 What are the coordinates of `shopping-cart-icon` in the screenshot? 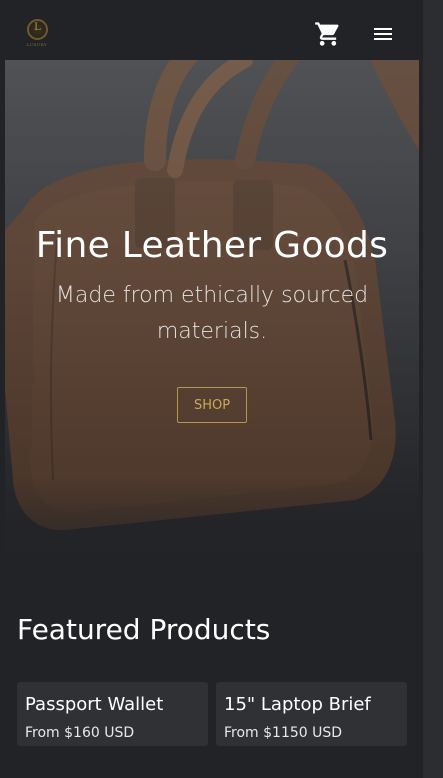 It's located at (327, 34).